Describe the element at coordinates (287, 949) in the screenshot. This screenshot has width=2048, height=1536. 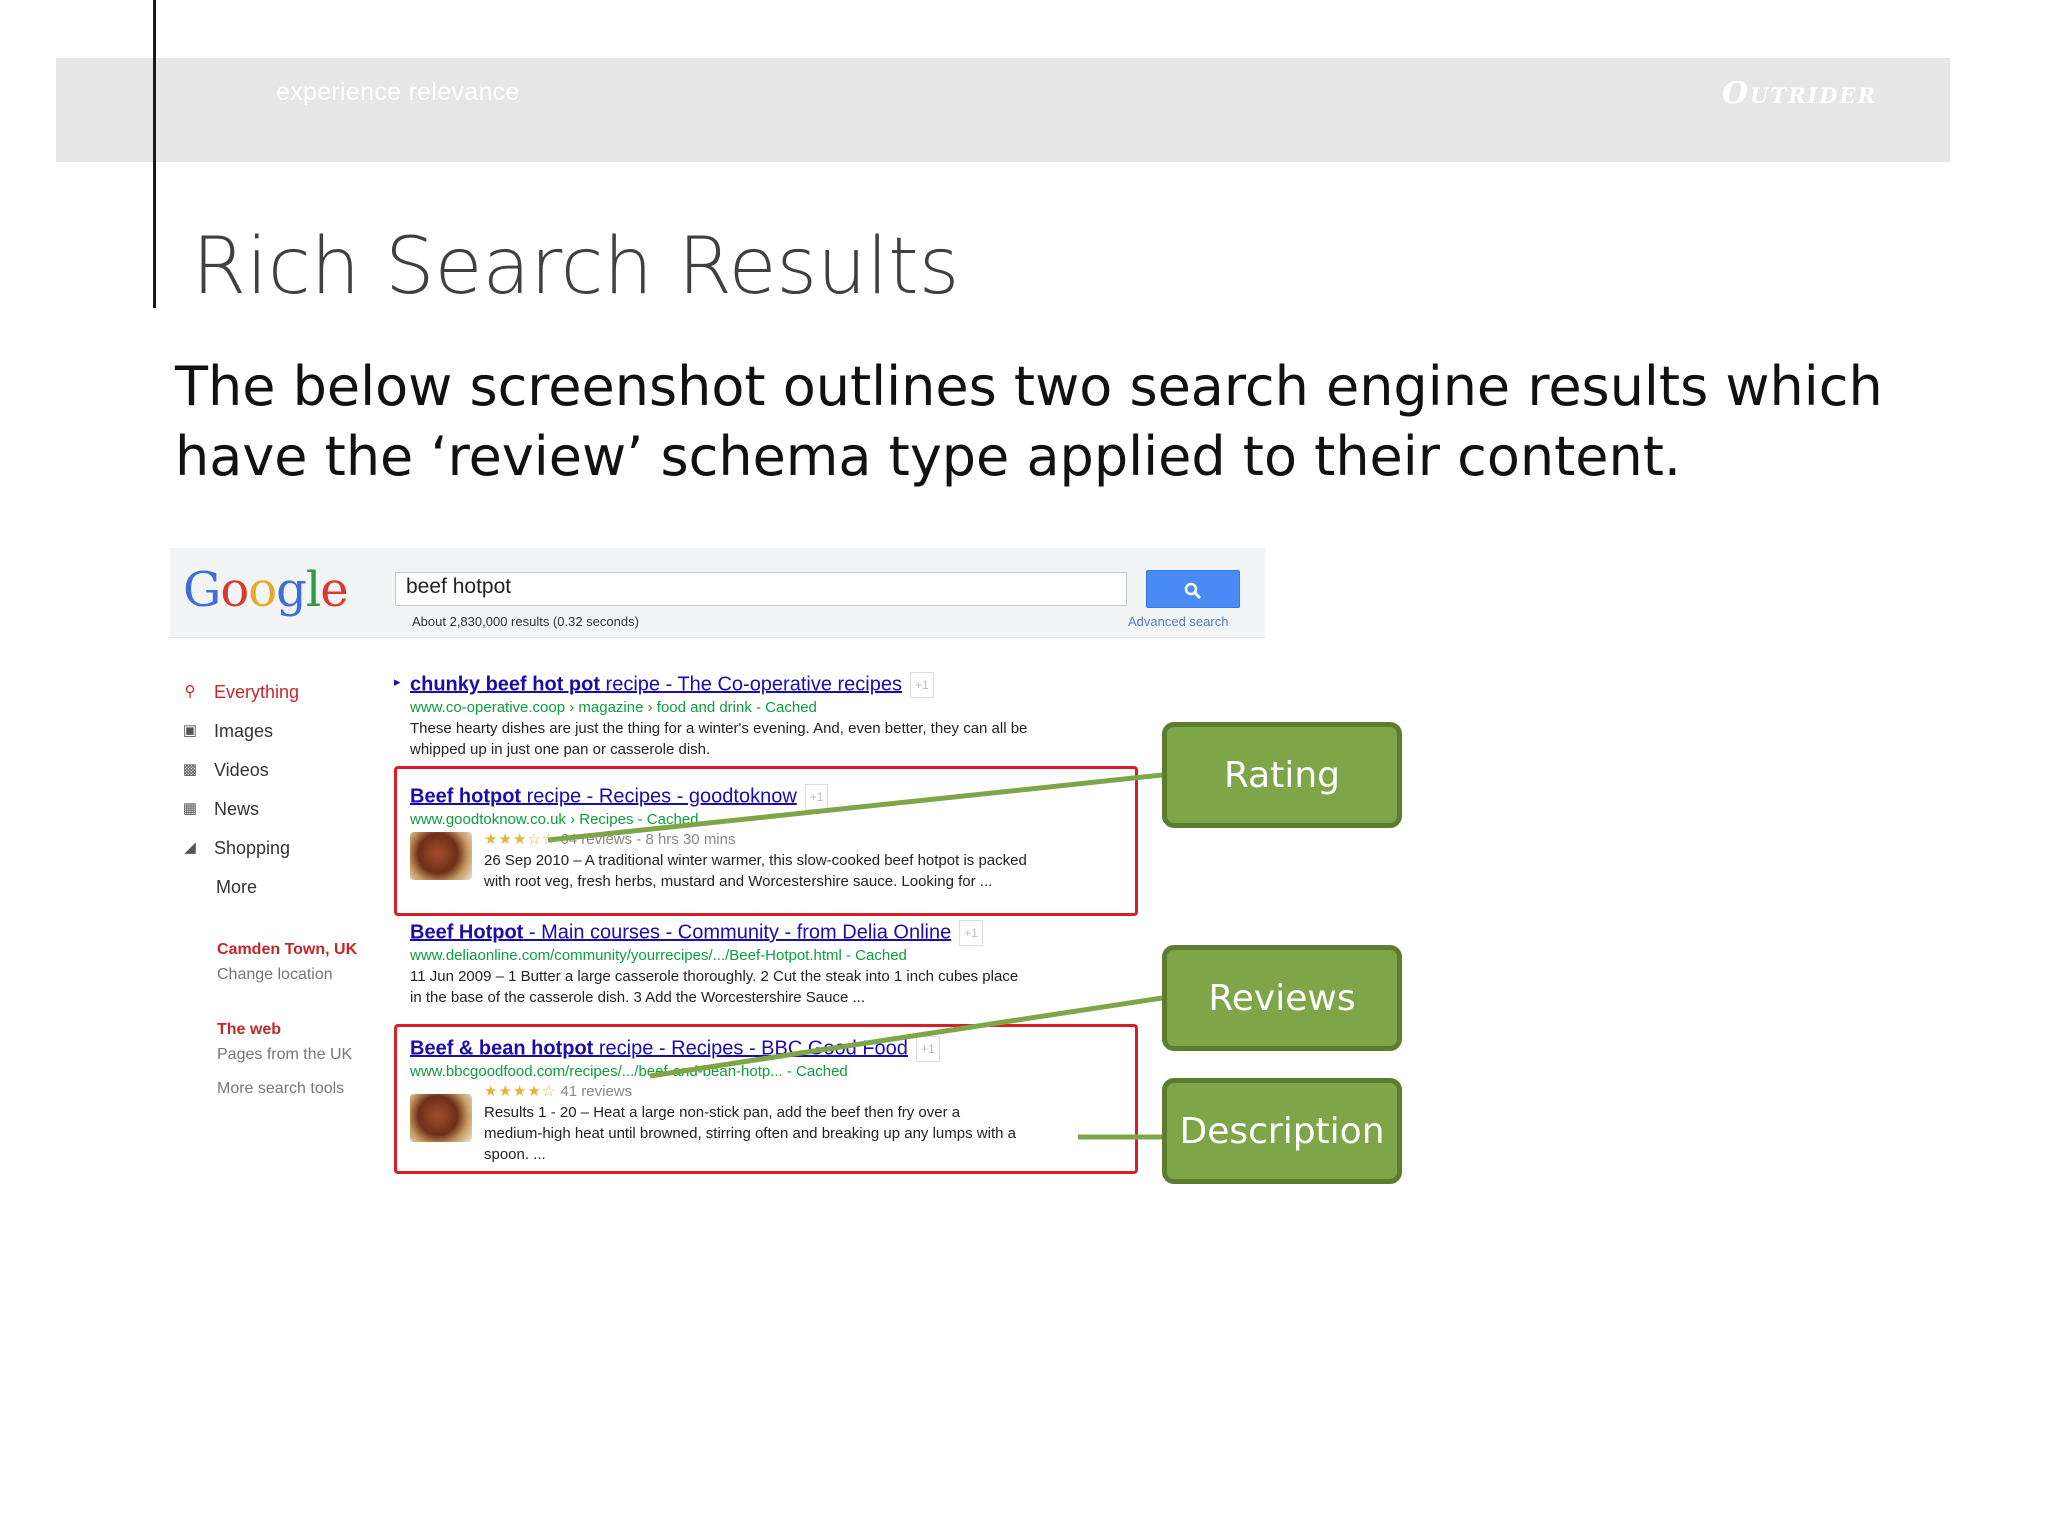
I see `location-label: Camden Town, UK` at that location.